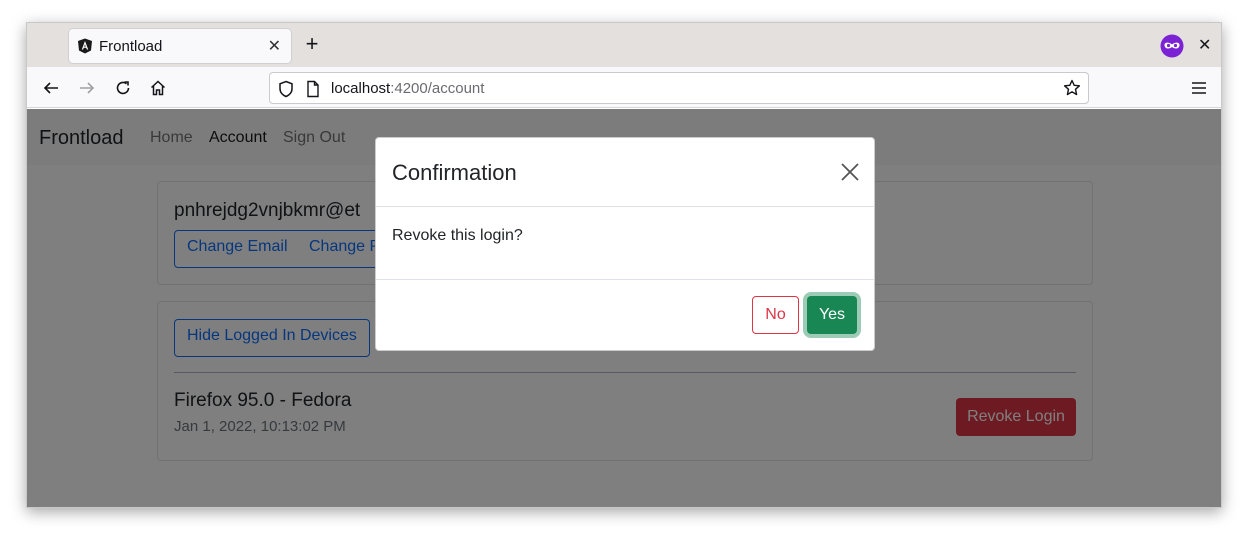 The image size is (1248, 537). What do you see at coordinates (286, 89) in the screenshot?
I see `shield-icon` at bounding box center [286, 89].